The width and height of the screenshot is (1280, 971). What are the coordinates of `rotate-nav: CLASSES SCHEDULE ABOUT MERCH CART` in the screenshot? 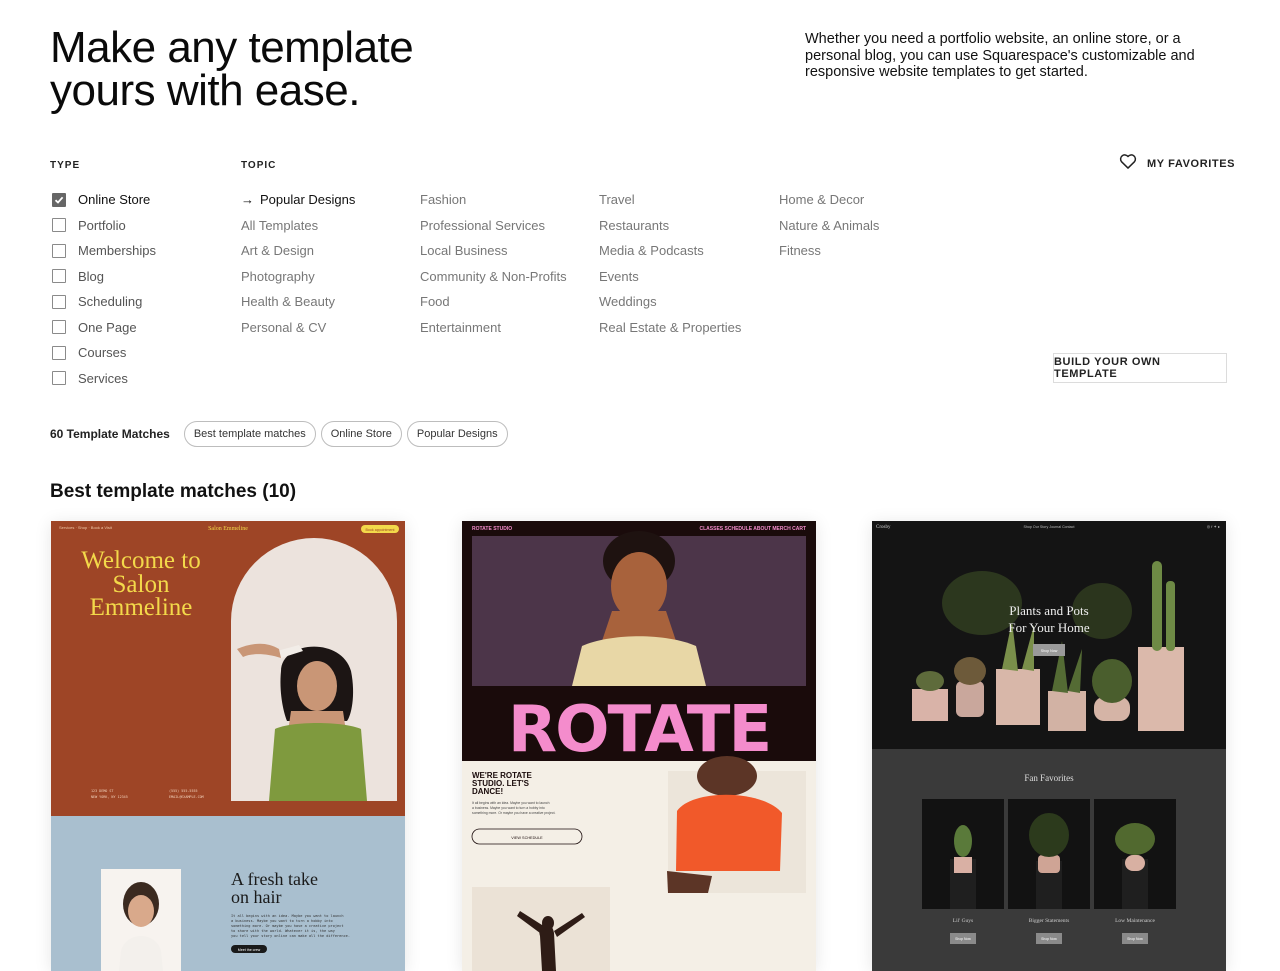 It's located at (753, 529).